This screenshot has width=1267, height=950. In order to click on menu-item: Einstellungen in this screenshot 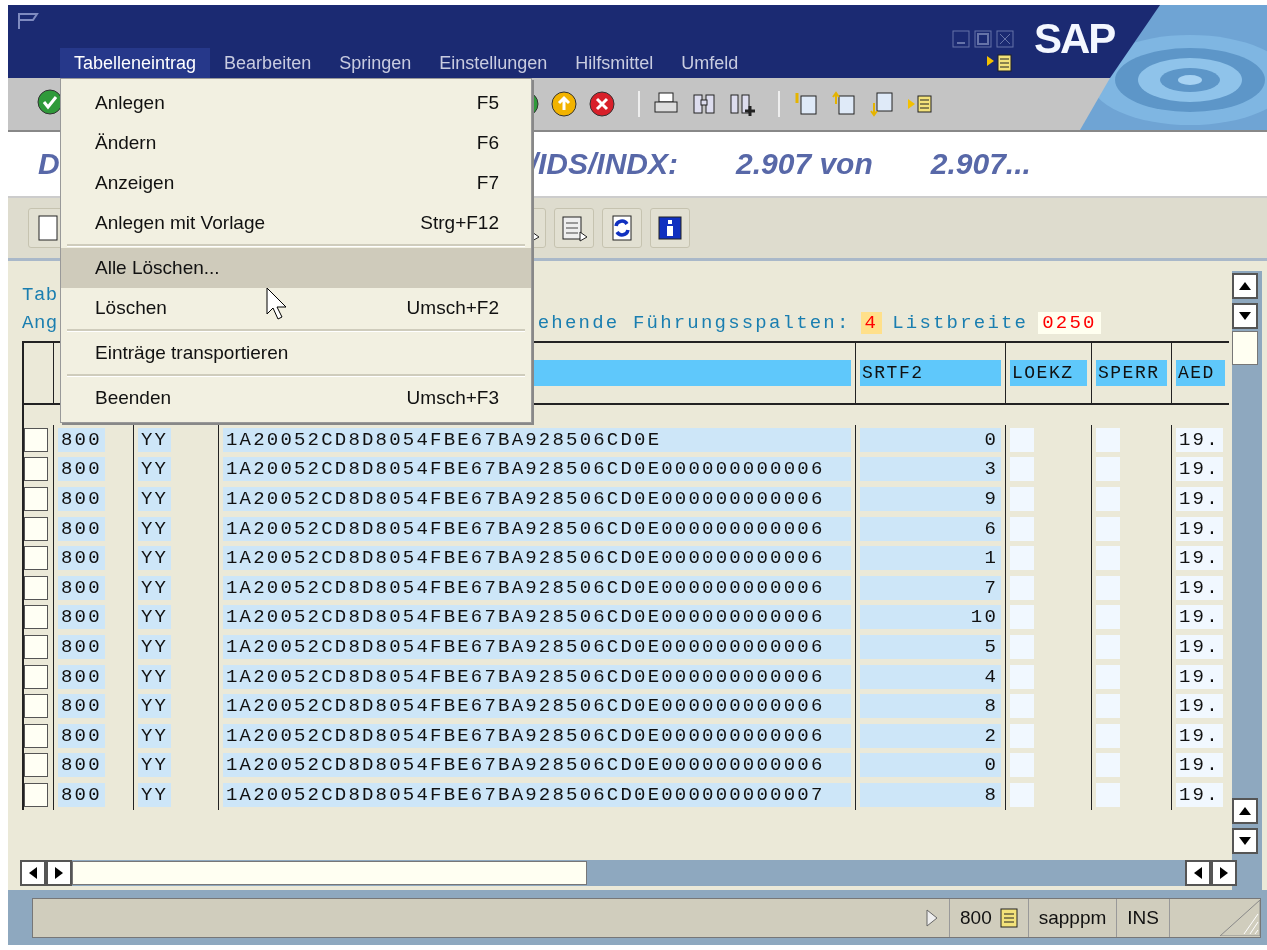, I will do `click(493, 63)`.